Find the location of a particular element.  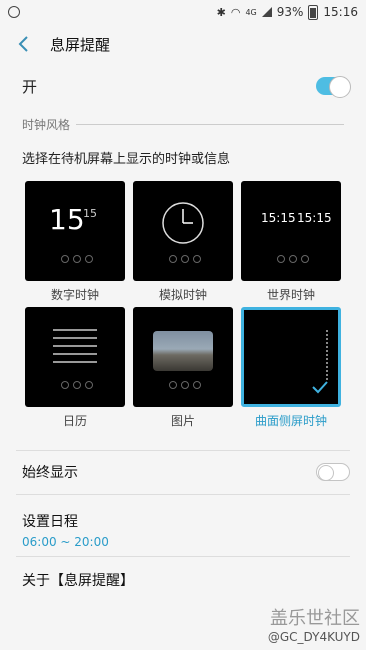

digital-time-big: 15 is located at coordinates (67, 219).